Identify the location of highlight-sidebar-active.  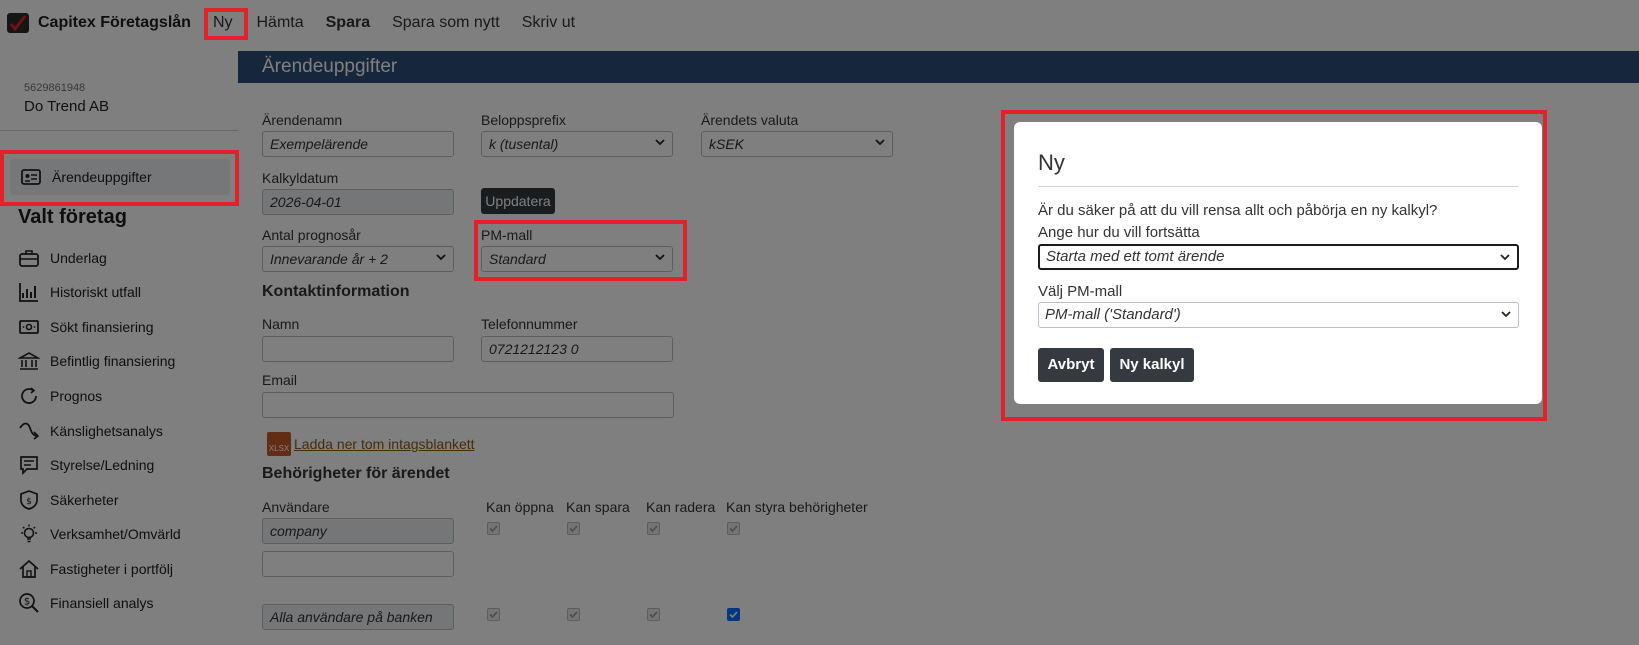
(119, 178).